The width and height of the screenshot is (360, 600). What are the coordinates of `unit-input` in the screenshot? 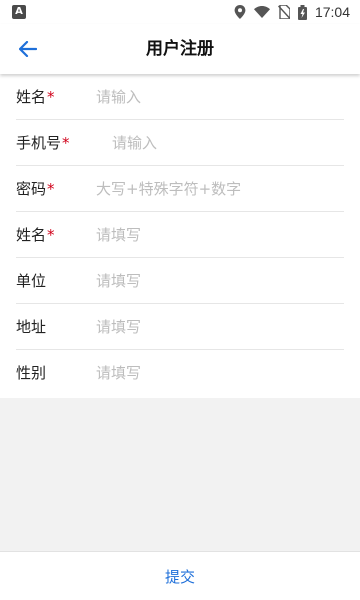 It's located at (220, 281).